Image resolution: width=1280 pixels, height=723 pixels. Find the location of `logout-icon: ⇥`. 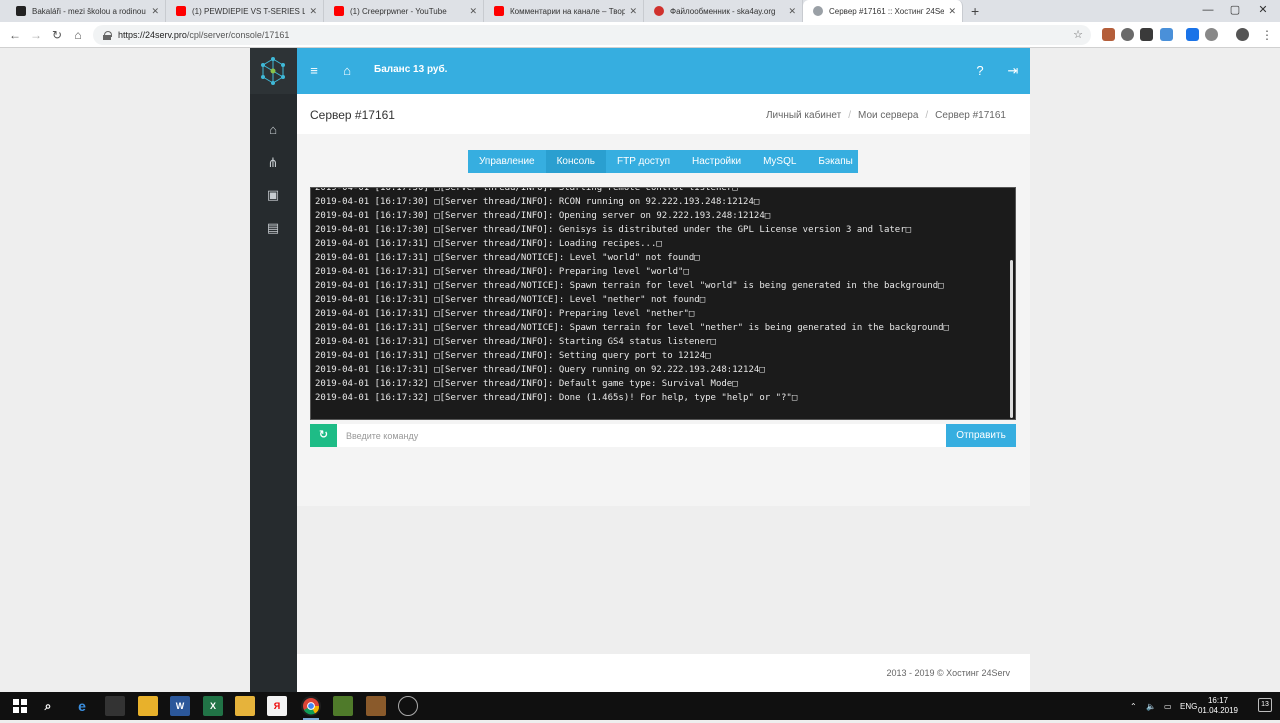

logout-icon: ⇥ is located at coordinates (1013, 71).